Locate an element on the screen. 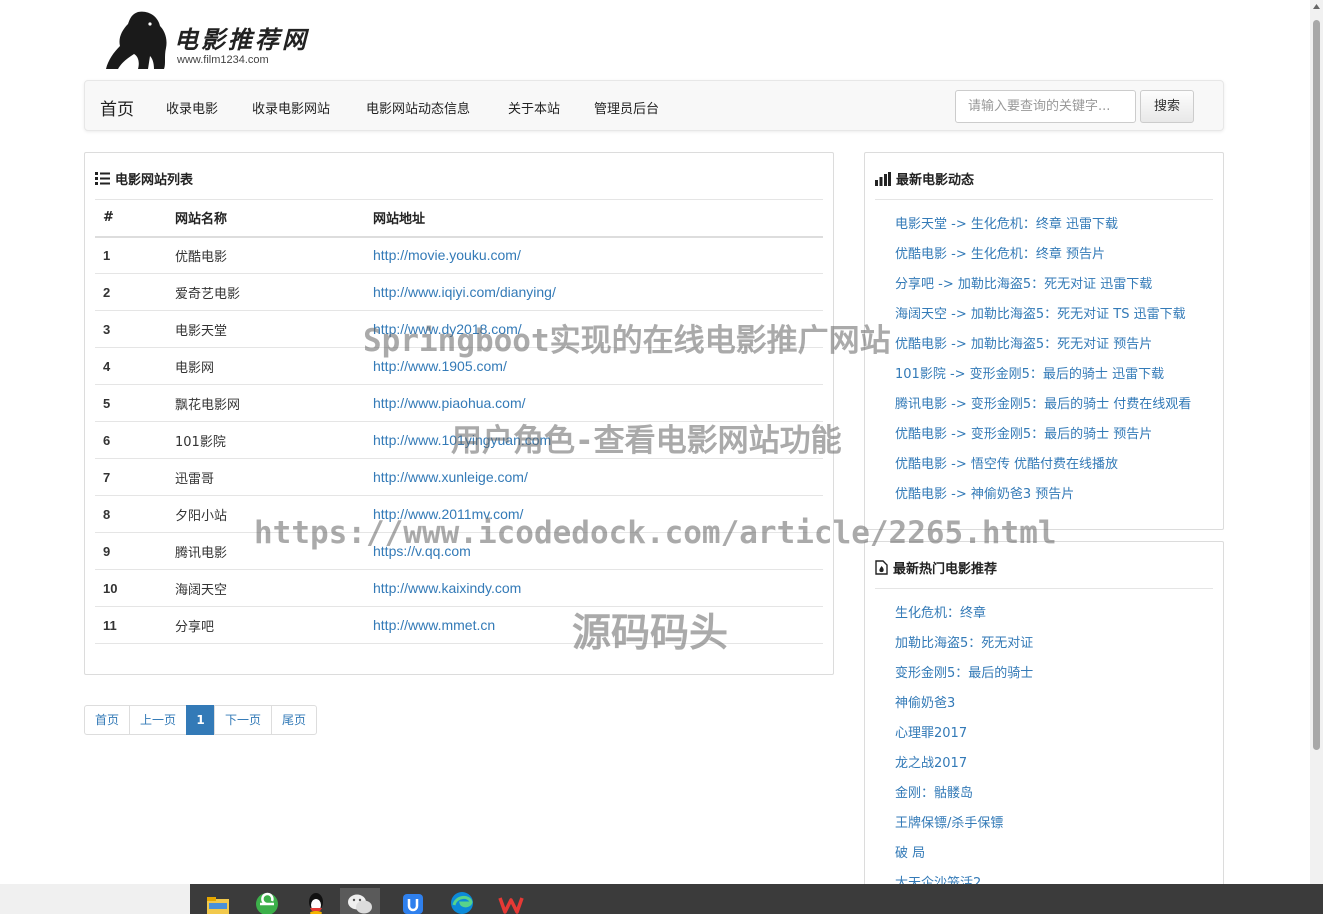  page-prev-button: 上一页 is located at coordinates (158, 720).